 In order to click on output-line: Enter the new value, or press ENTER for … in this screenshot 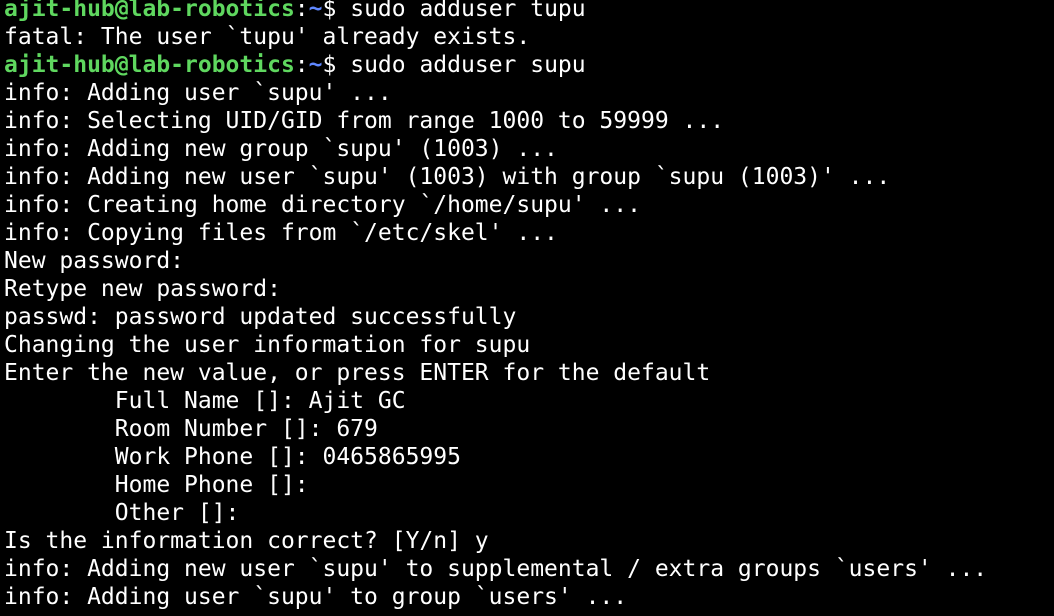, I will do `click(357, 373)`.